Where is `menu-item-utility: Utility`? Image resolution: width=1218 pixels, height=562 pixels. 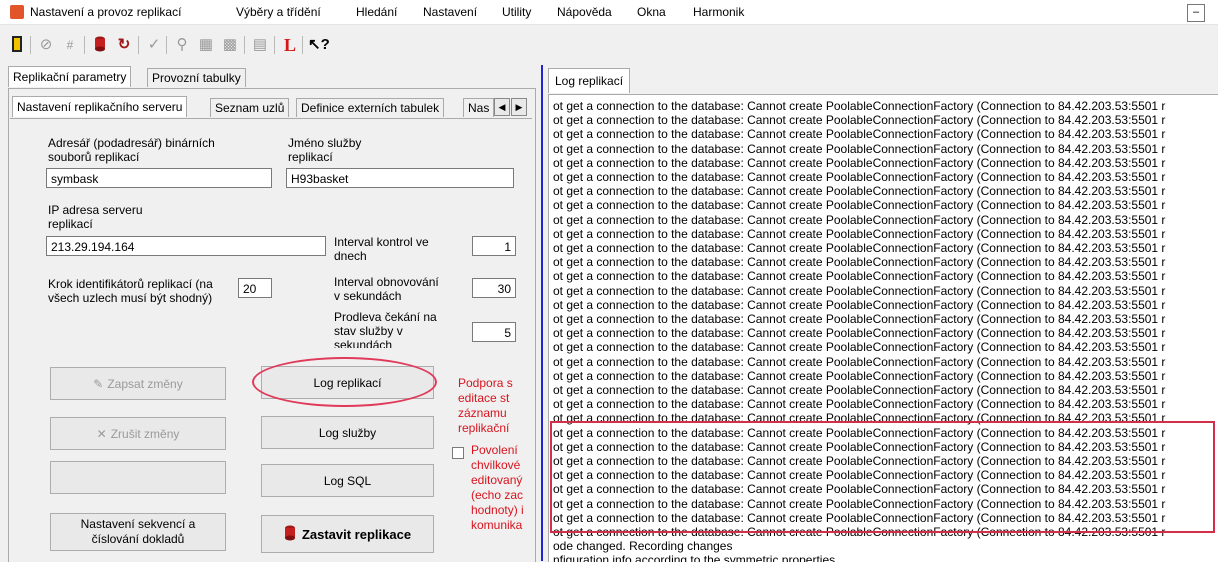
menu-item-utility: Utility is located at coordinates (516, 12).